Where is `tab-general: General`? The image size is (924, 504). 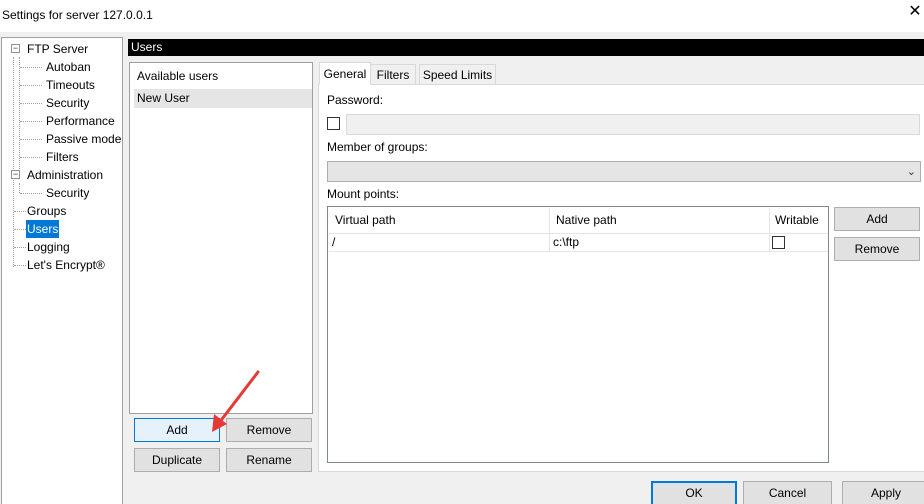
tab-general: General is located at coordinates (345, 73).